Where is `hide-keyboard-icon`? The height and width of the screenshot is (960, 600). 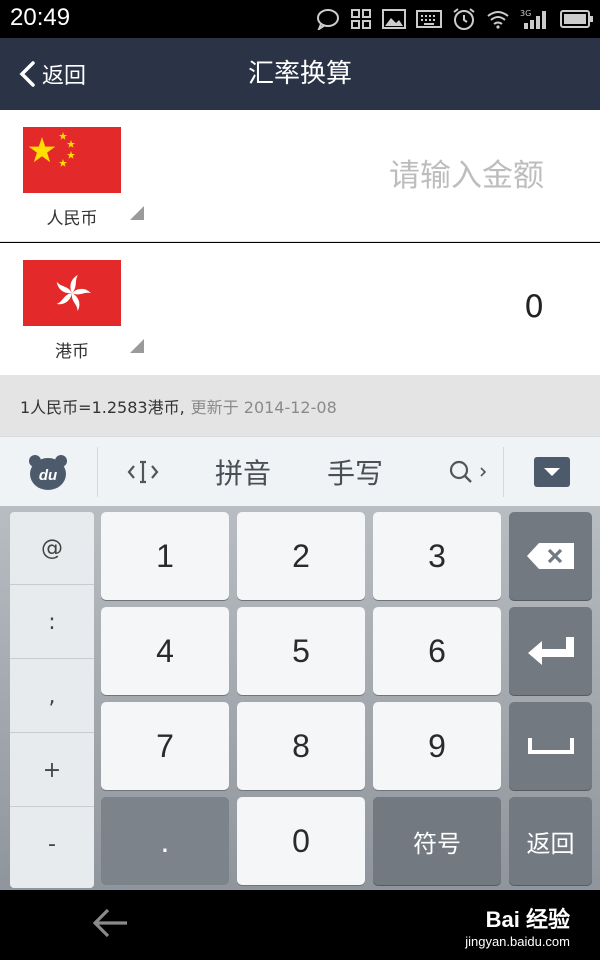 hide-keyboard-icon is located at coordinates (552, 472).